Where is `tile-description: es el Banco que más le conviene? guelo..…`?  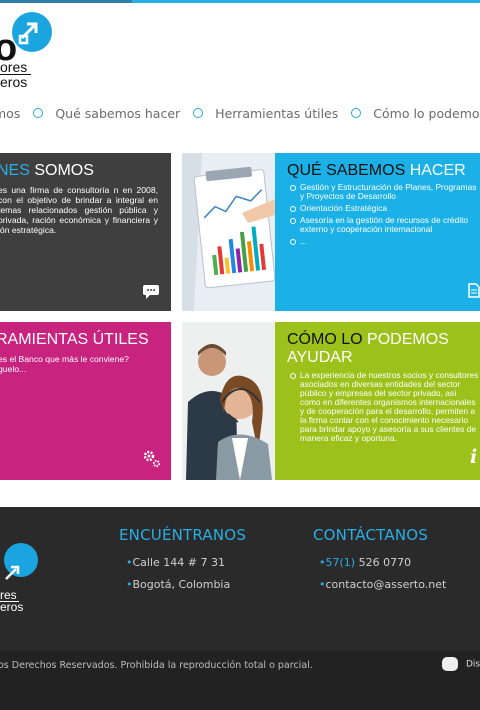 tile-description: es el Banco que más le conviene? guelo..… is located at coordinates (64, 364).